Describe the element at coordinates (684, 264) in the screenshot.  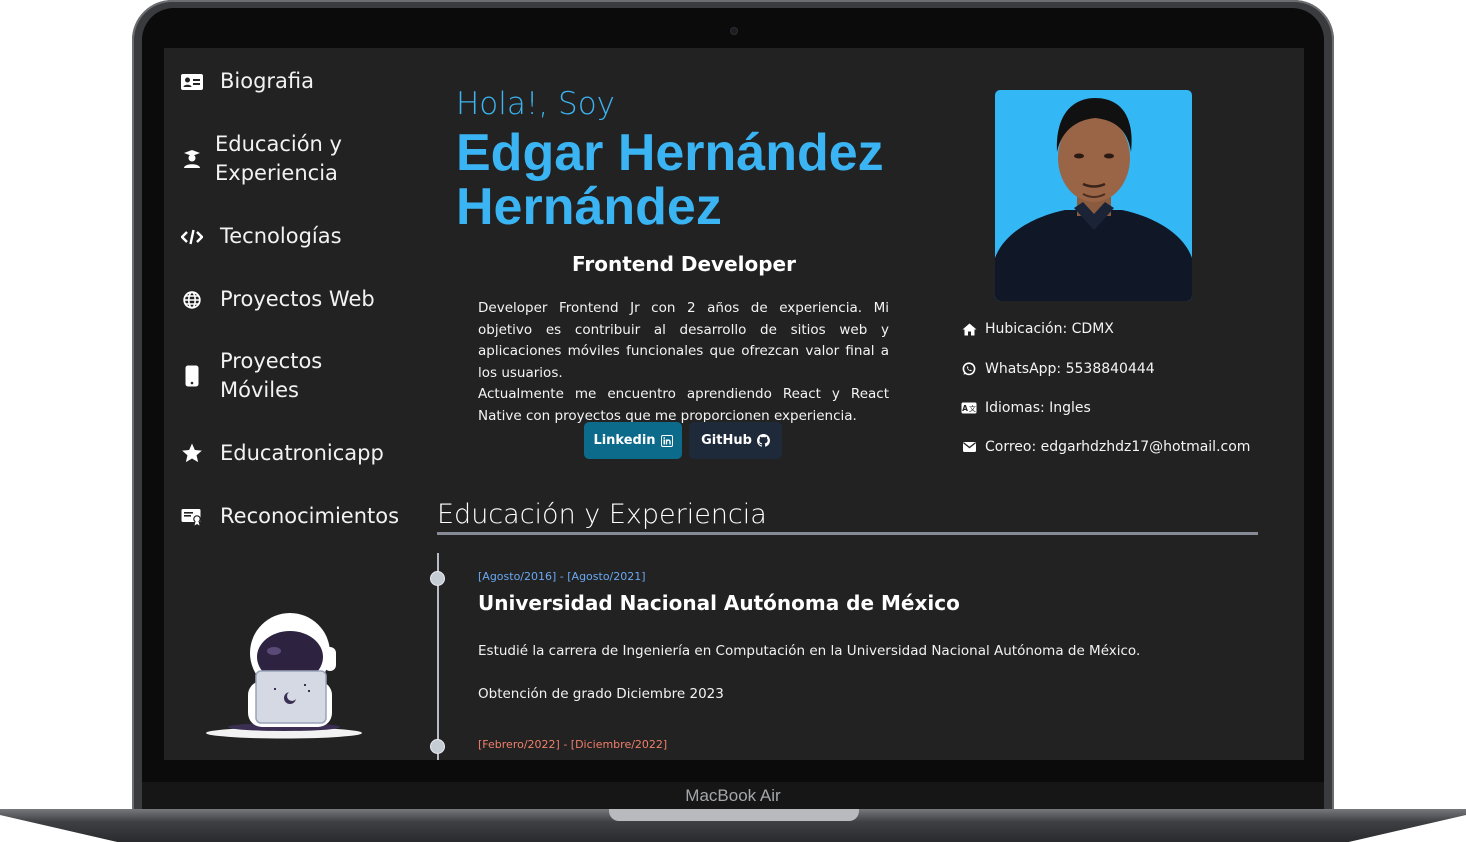
I see `job-title: Frontend Developer` at that location.